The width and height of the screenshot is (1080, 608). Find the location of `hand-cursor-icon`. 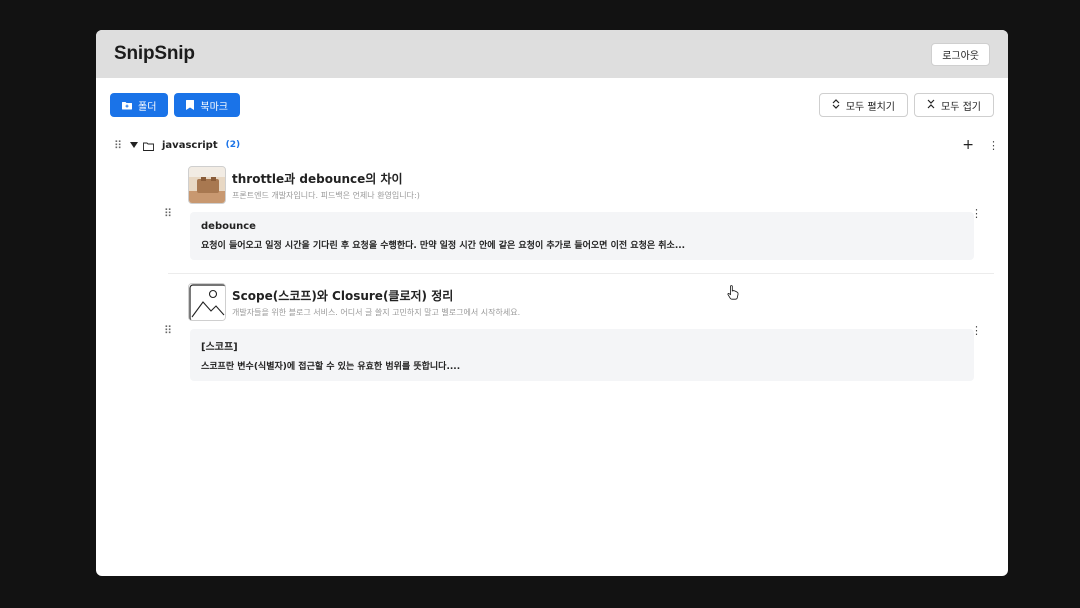

hand-cursor-icon is located at coordinates (733, 294).